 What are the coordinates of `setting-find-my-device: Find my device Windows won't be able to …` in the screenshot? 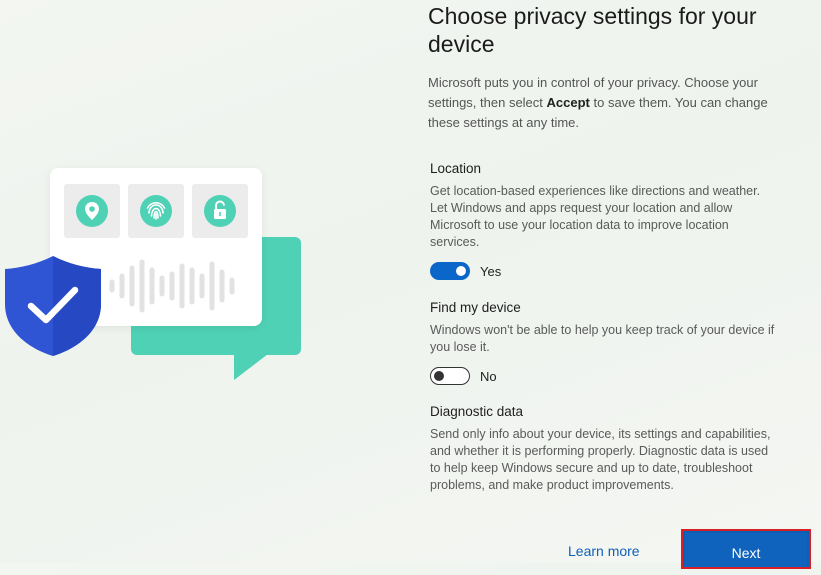 It's located at (602, 343).